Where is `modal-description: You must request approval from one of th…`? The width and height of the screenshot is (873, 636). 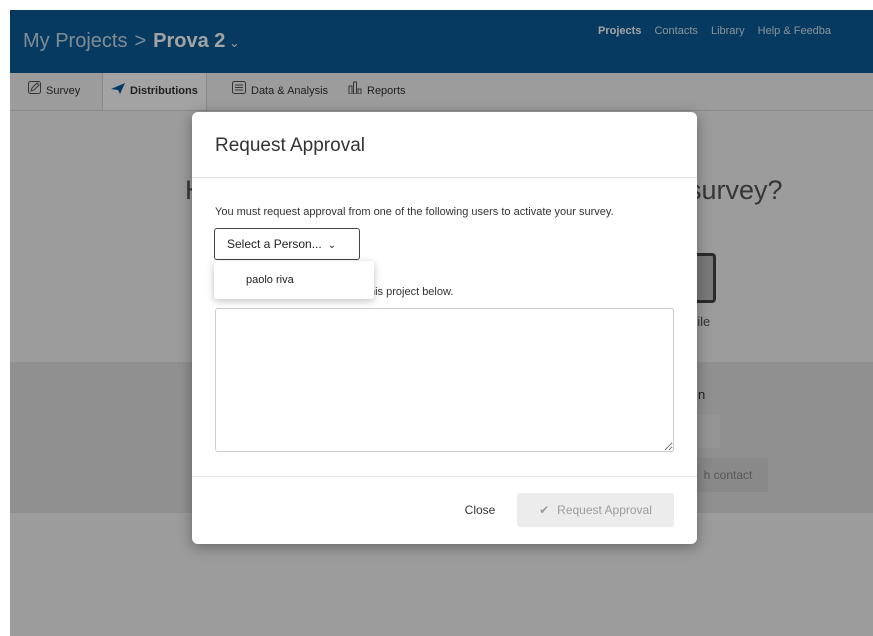
modal-description: You must request approval from one of th… is located at coordinates (414, 212).